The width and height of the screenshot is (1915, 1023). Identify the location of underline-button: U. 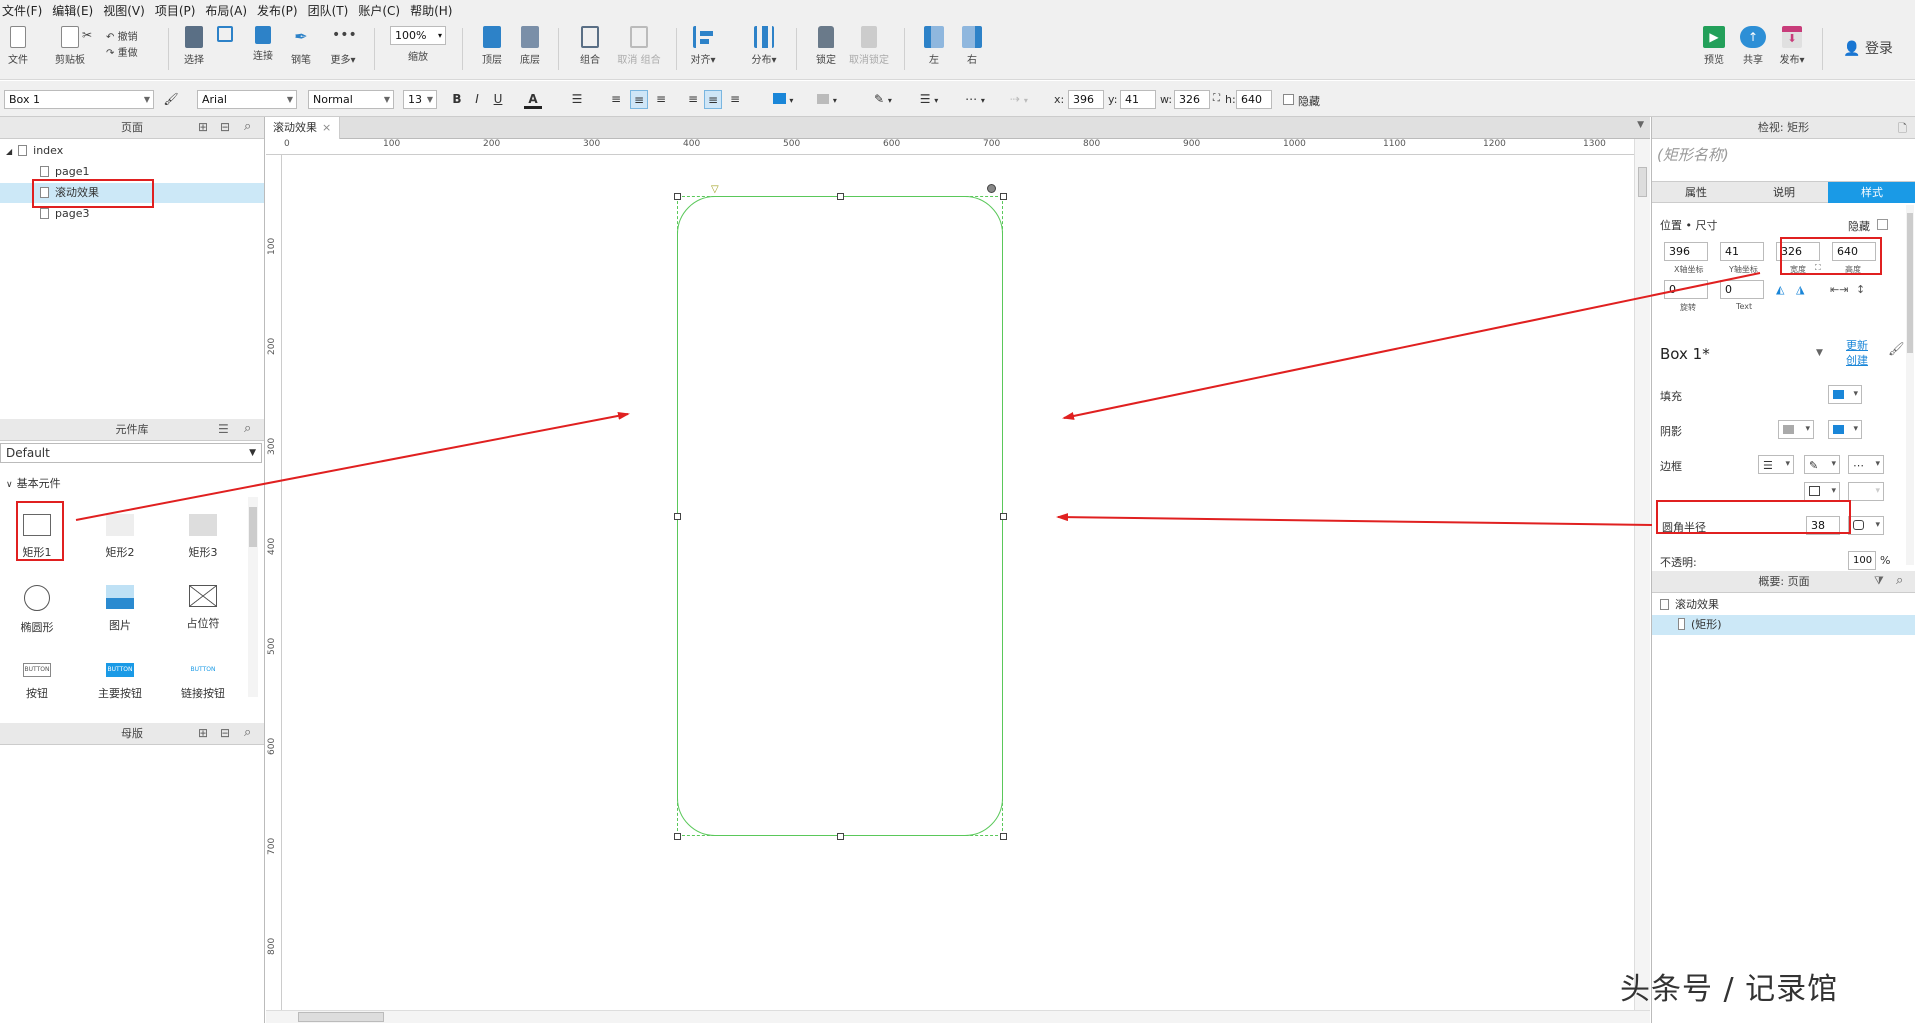
(498, 99).